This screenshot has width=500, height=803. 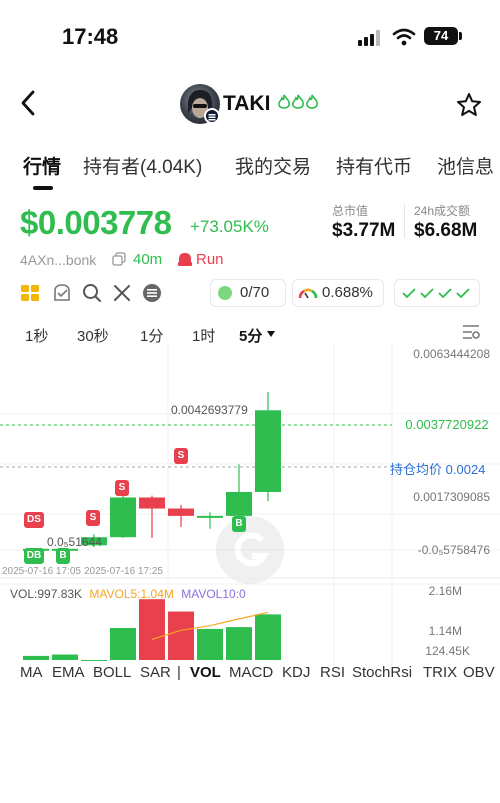 I want to click on token-name: TAKI, so click(x=247, y=103).